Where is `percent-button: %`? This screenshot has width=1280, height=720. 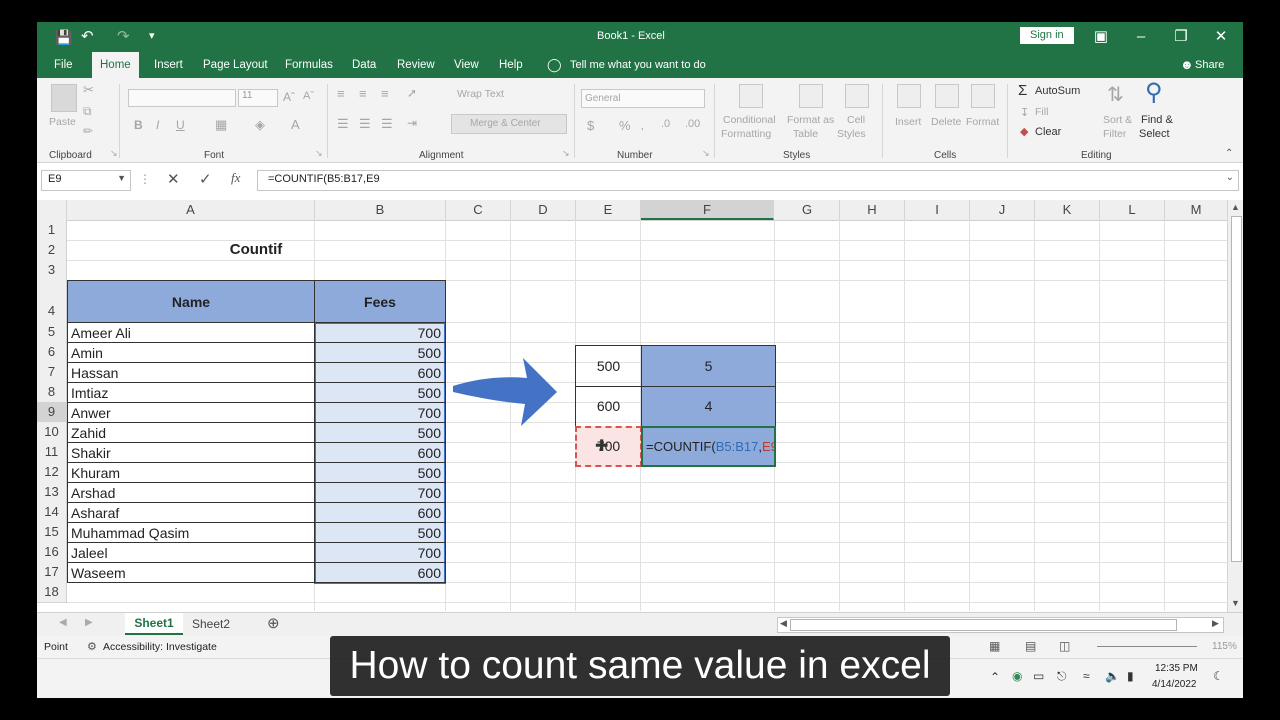 percent-button: % is located at coordinates (625, 125).